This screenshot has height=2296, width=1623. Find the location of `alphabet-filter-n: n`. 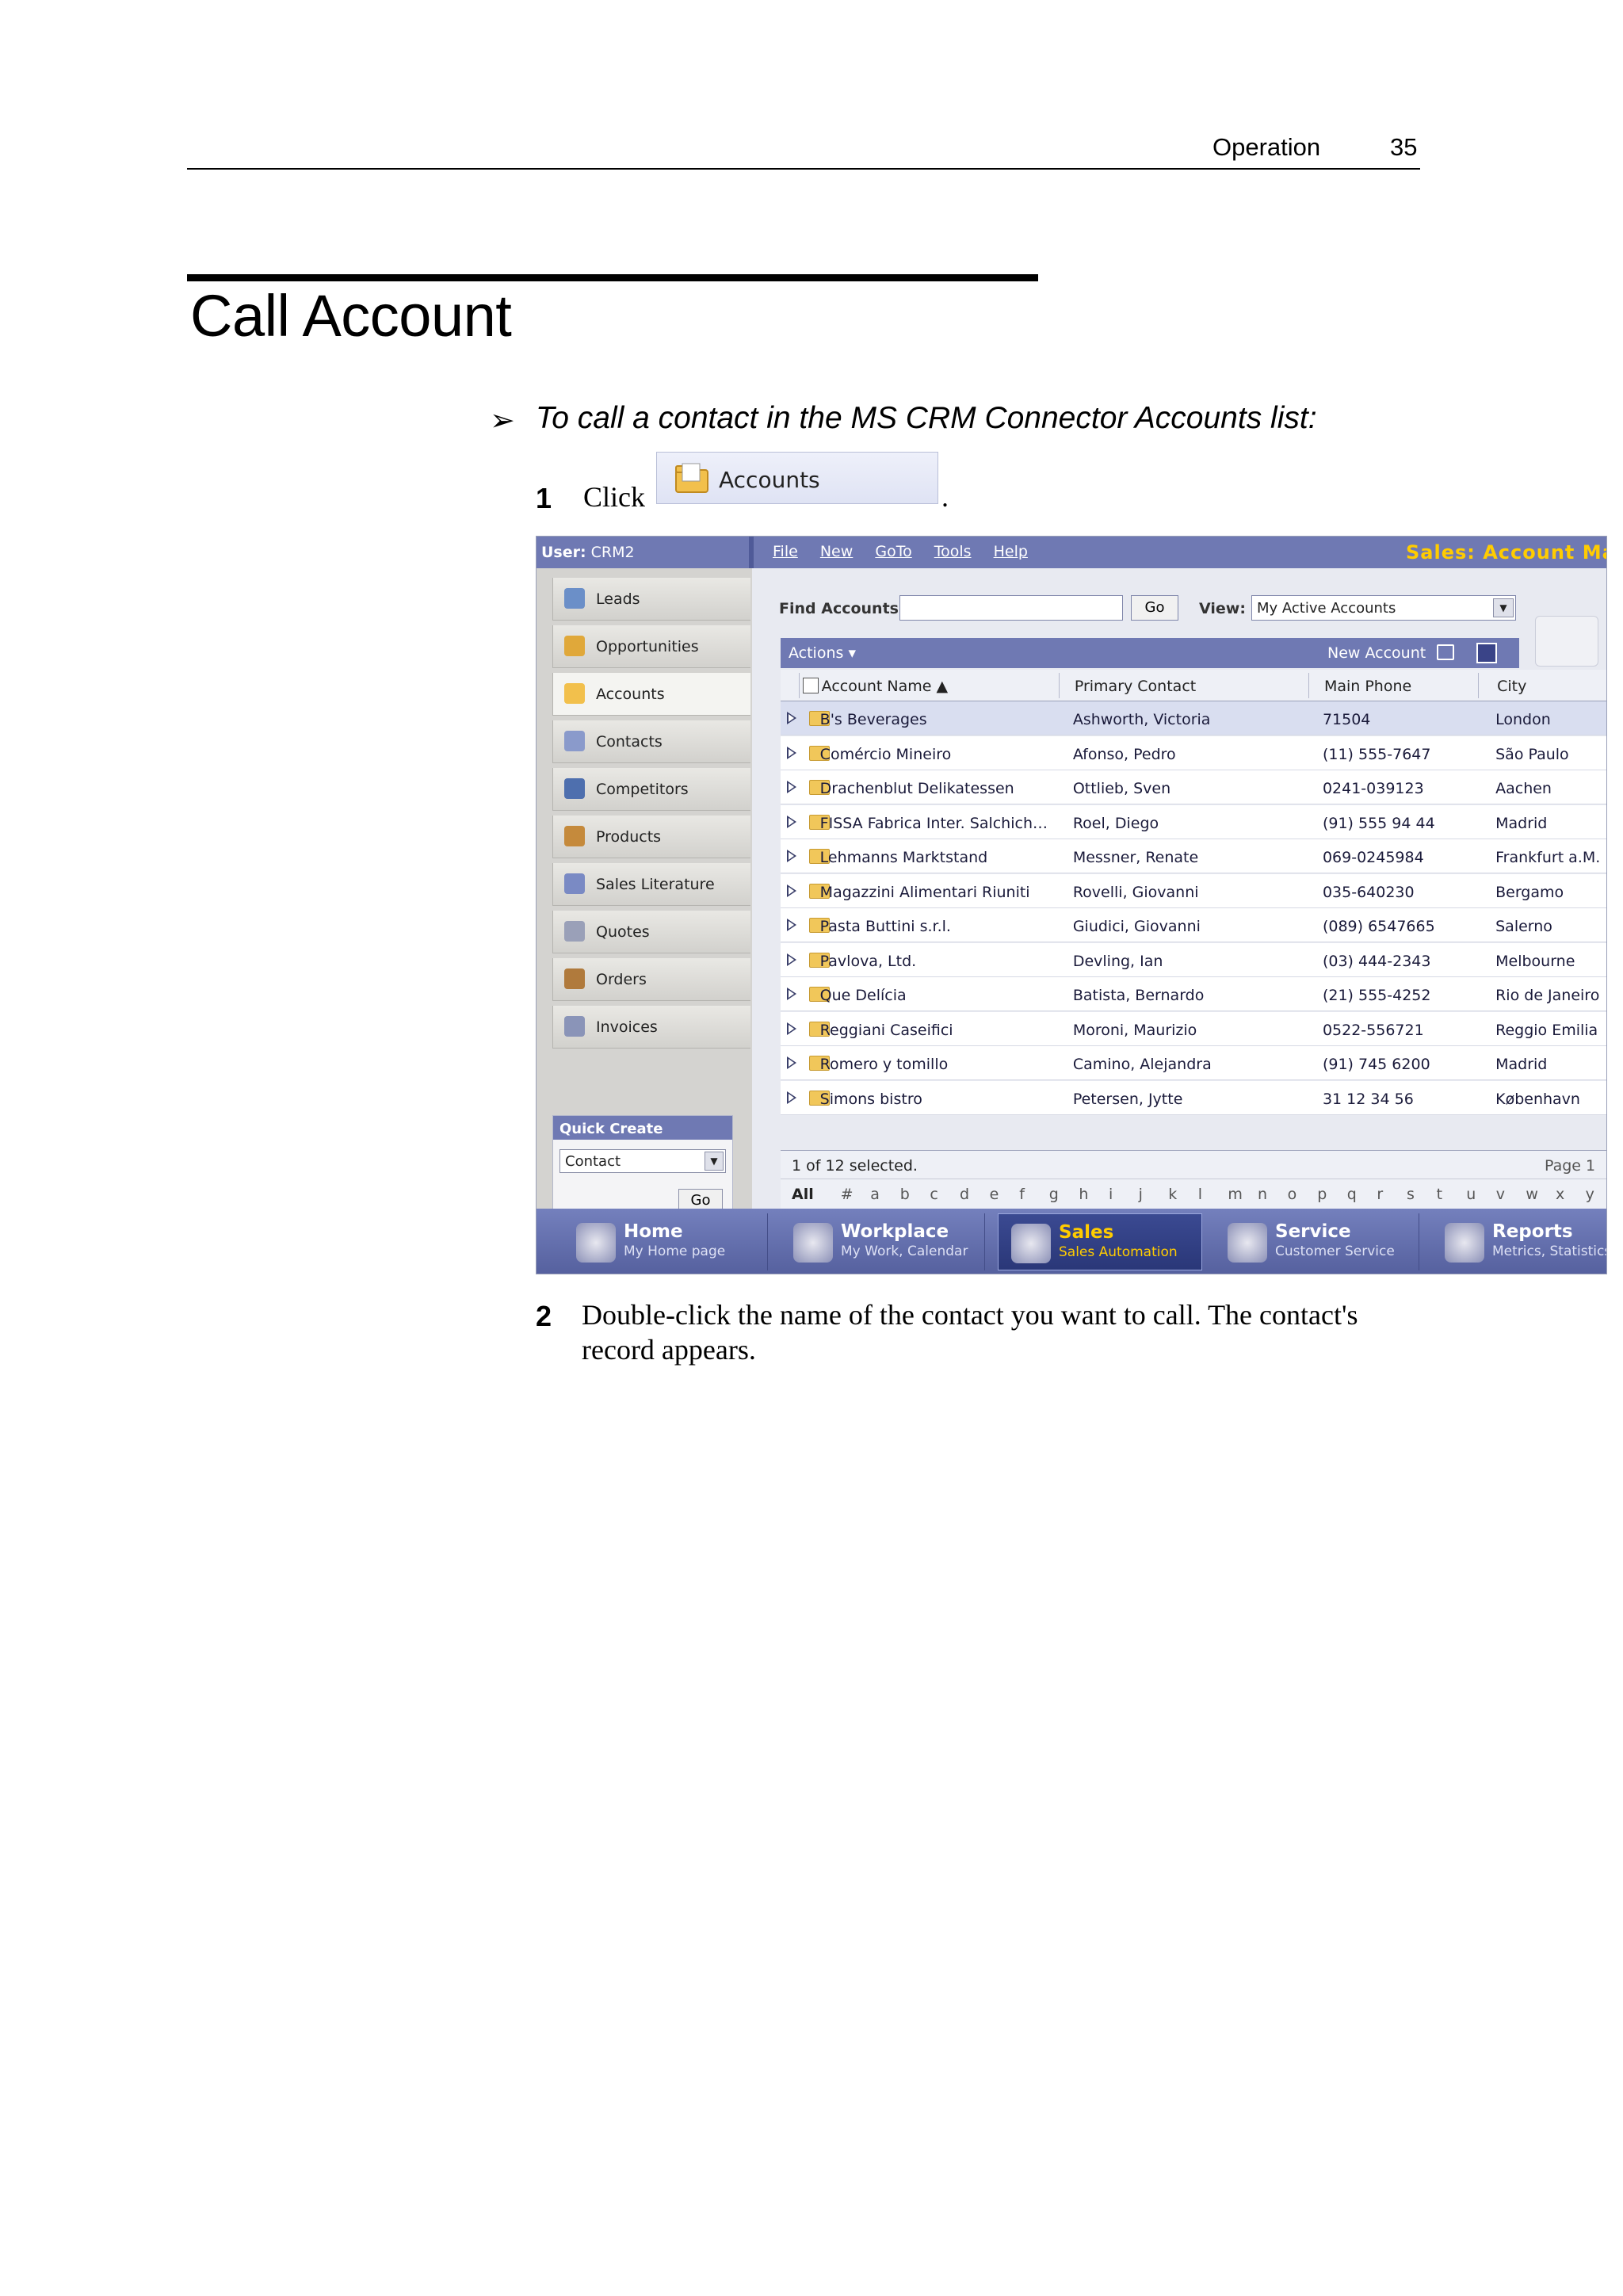

alphabet-filter-n: n is located at coordinates (1262, 1194).